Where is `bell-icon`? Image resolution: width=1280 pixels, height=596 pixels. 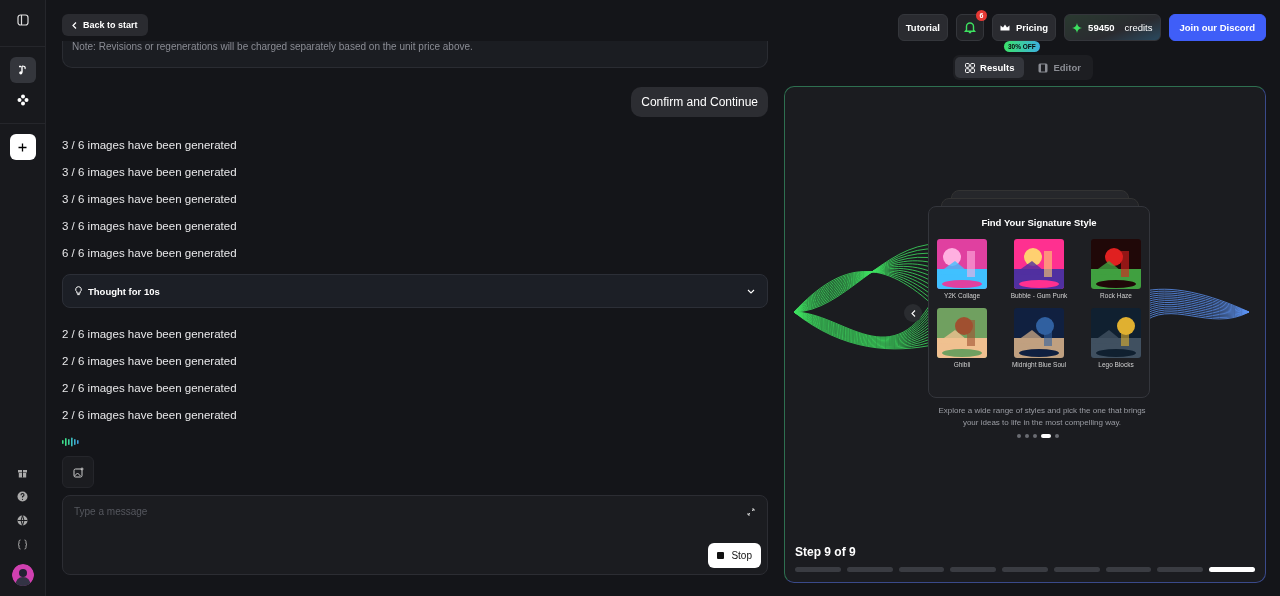 bell-icon is located at coordinates (969, 27).